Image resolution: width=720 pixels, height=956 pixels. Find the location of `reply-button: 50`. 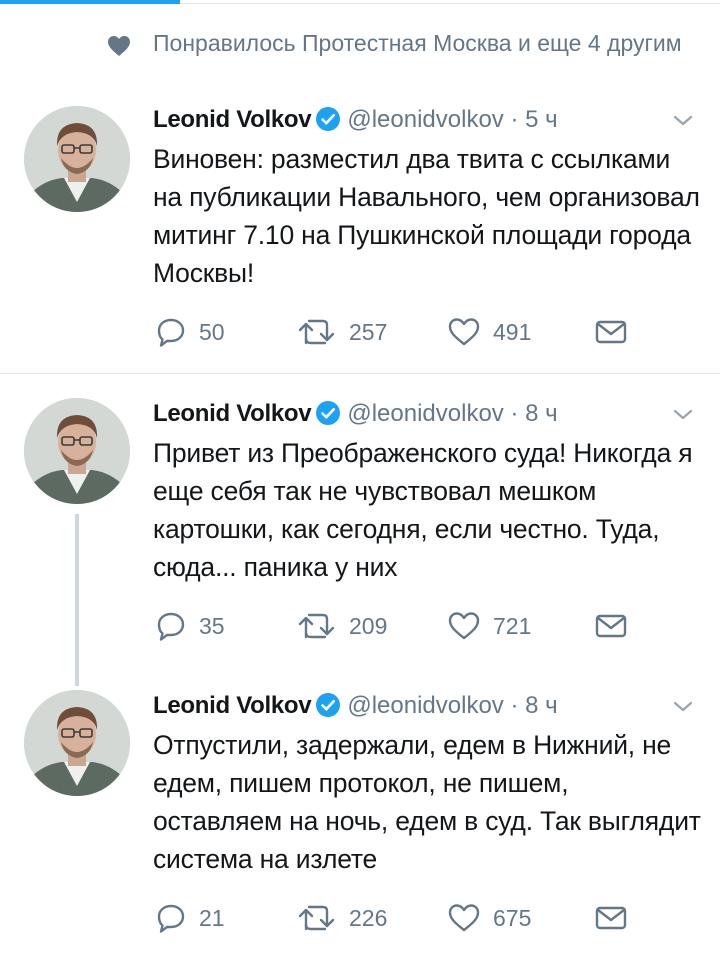

reply-button: 50 is located at coordinates (190, 332).